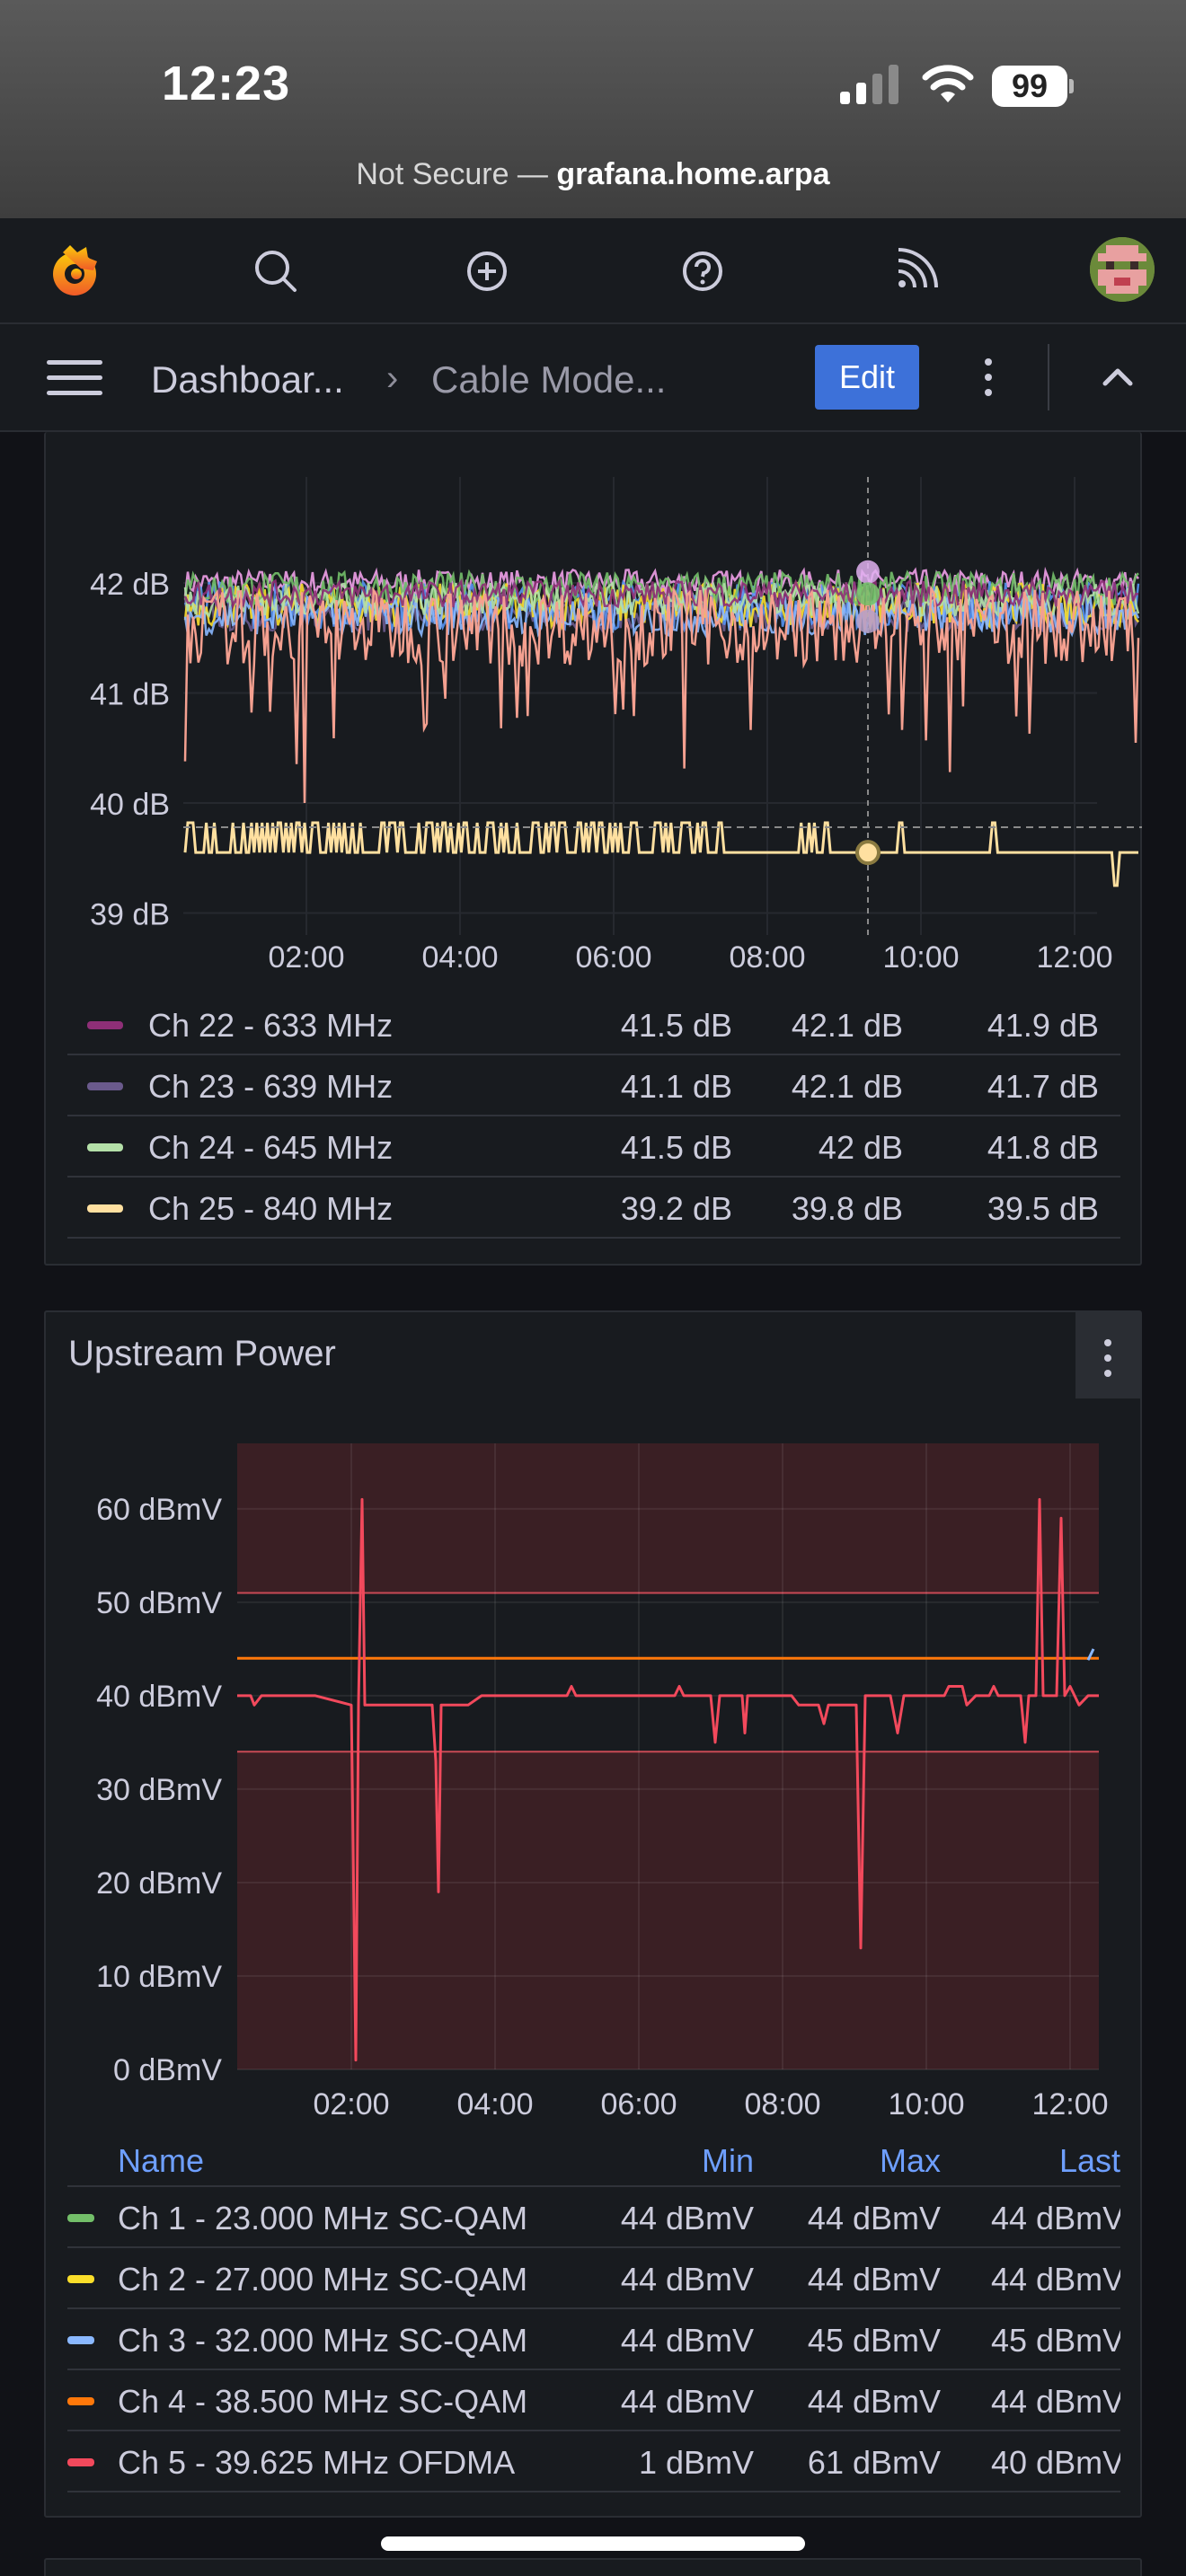  What do you see at coordinates (1107, 1355) in the screenshot?
I see `panel-menu-icon` at bounding box center [1107, 1355].